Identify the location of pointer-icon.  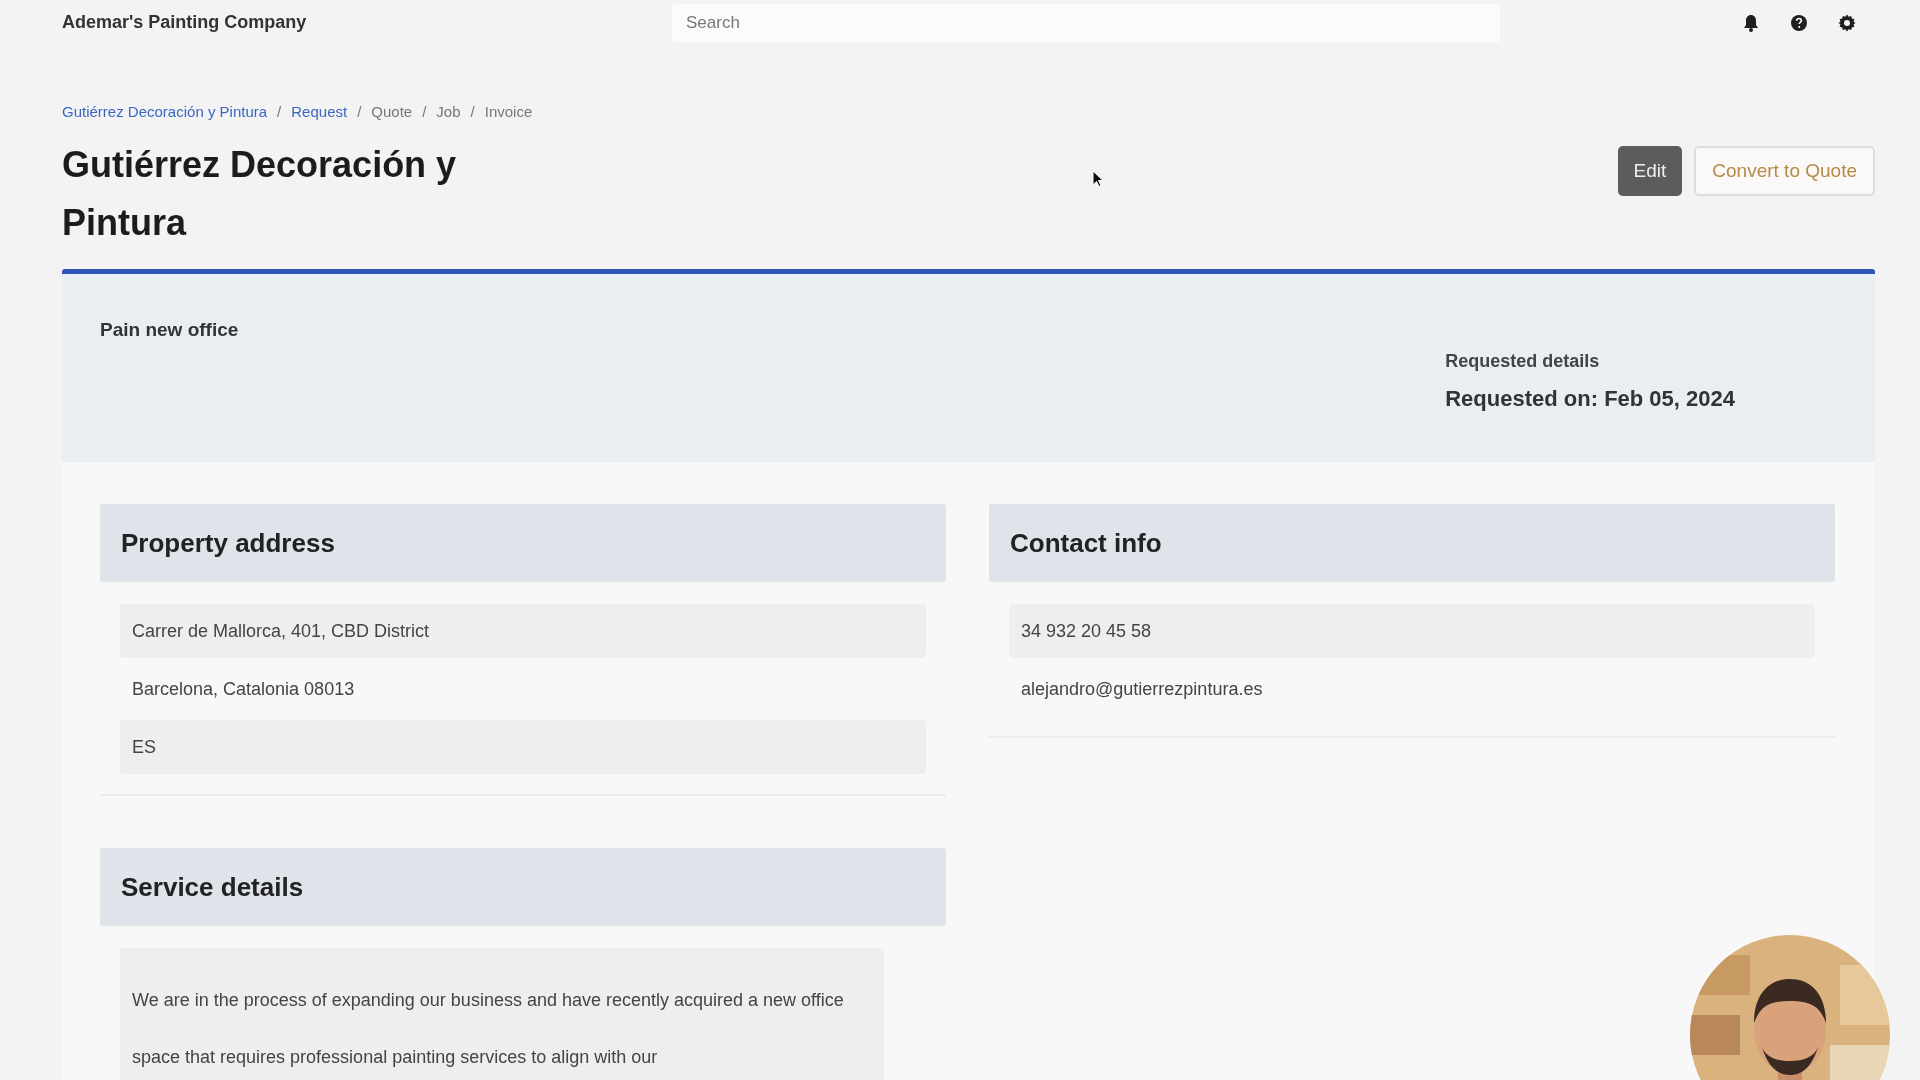
(1098, 179).